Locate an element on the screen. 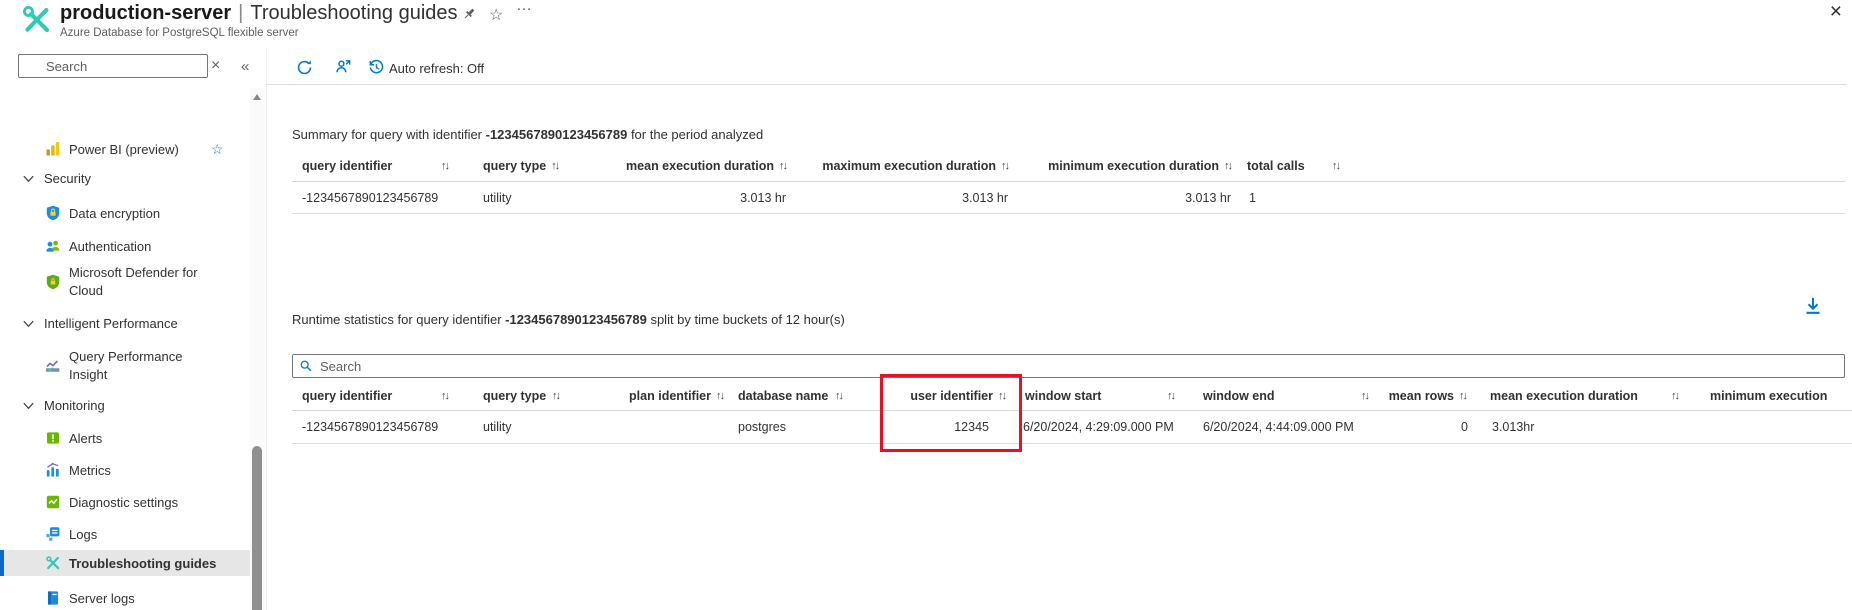  alerts-icon is located at coordinates (53, 438).